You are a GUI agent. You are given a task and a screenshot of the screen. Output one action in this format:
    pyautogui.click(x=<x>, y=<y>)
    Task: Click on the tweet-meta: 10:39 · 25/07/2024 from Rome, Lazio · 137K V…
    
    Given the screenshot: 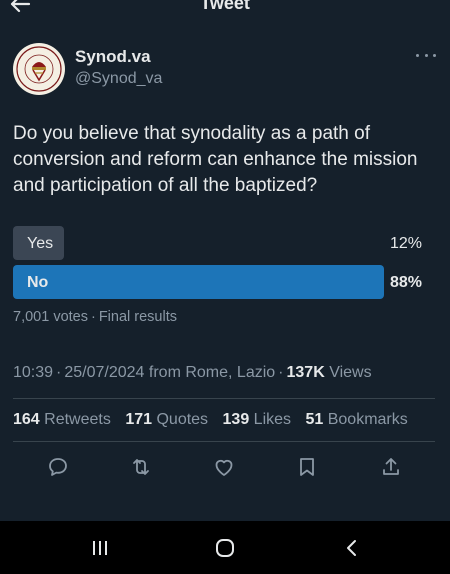 What is the action you would take?
    pyautogui.click(x=192, y=372)
    